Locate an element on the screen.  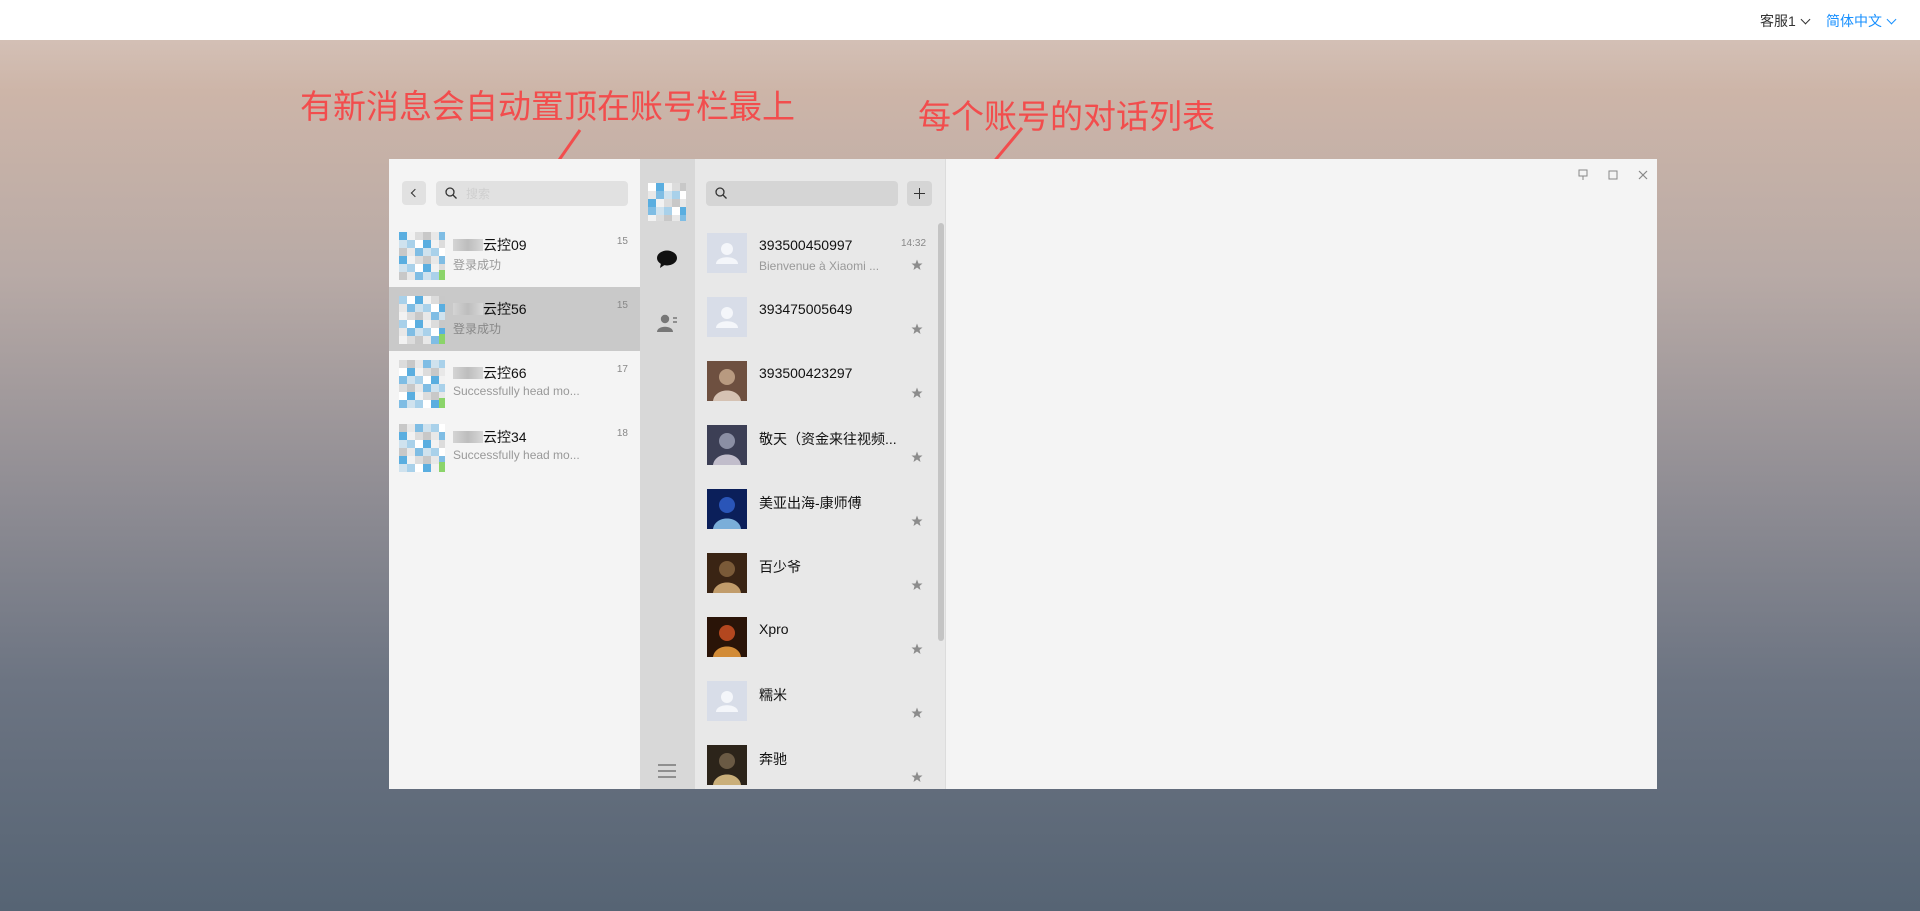
conversation-item: Xpro is located at coordinates (815, 639).